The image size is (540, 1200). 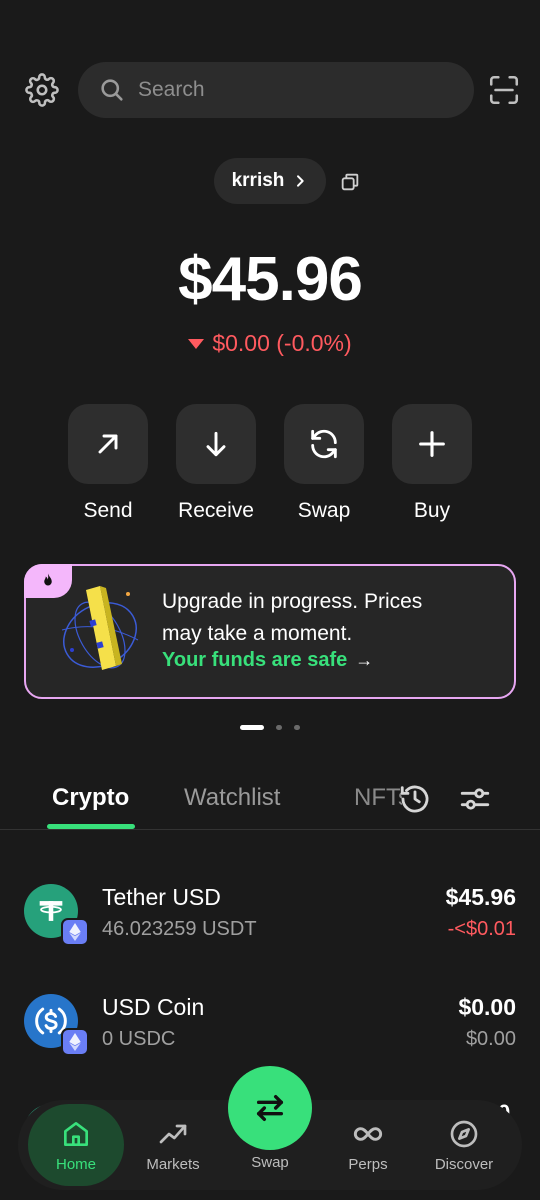 I want to click on chevron-right-icon, so click(x=301, y=181).